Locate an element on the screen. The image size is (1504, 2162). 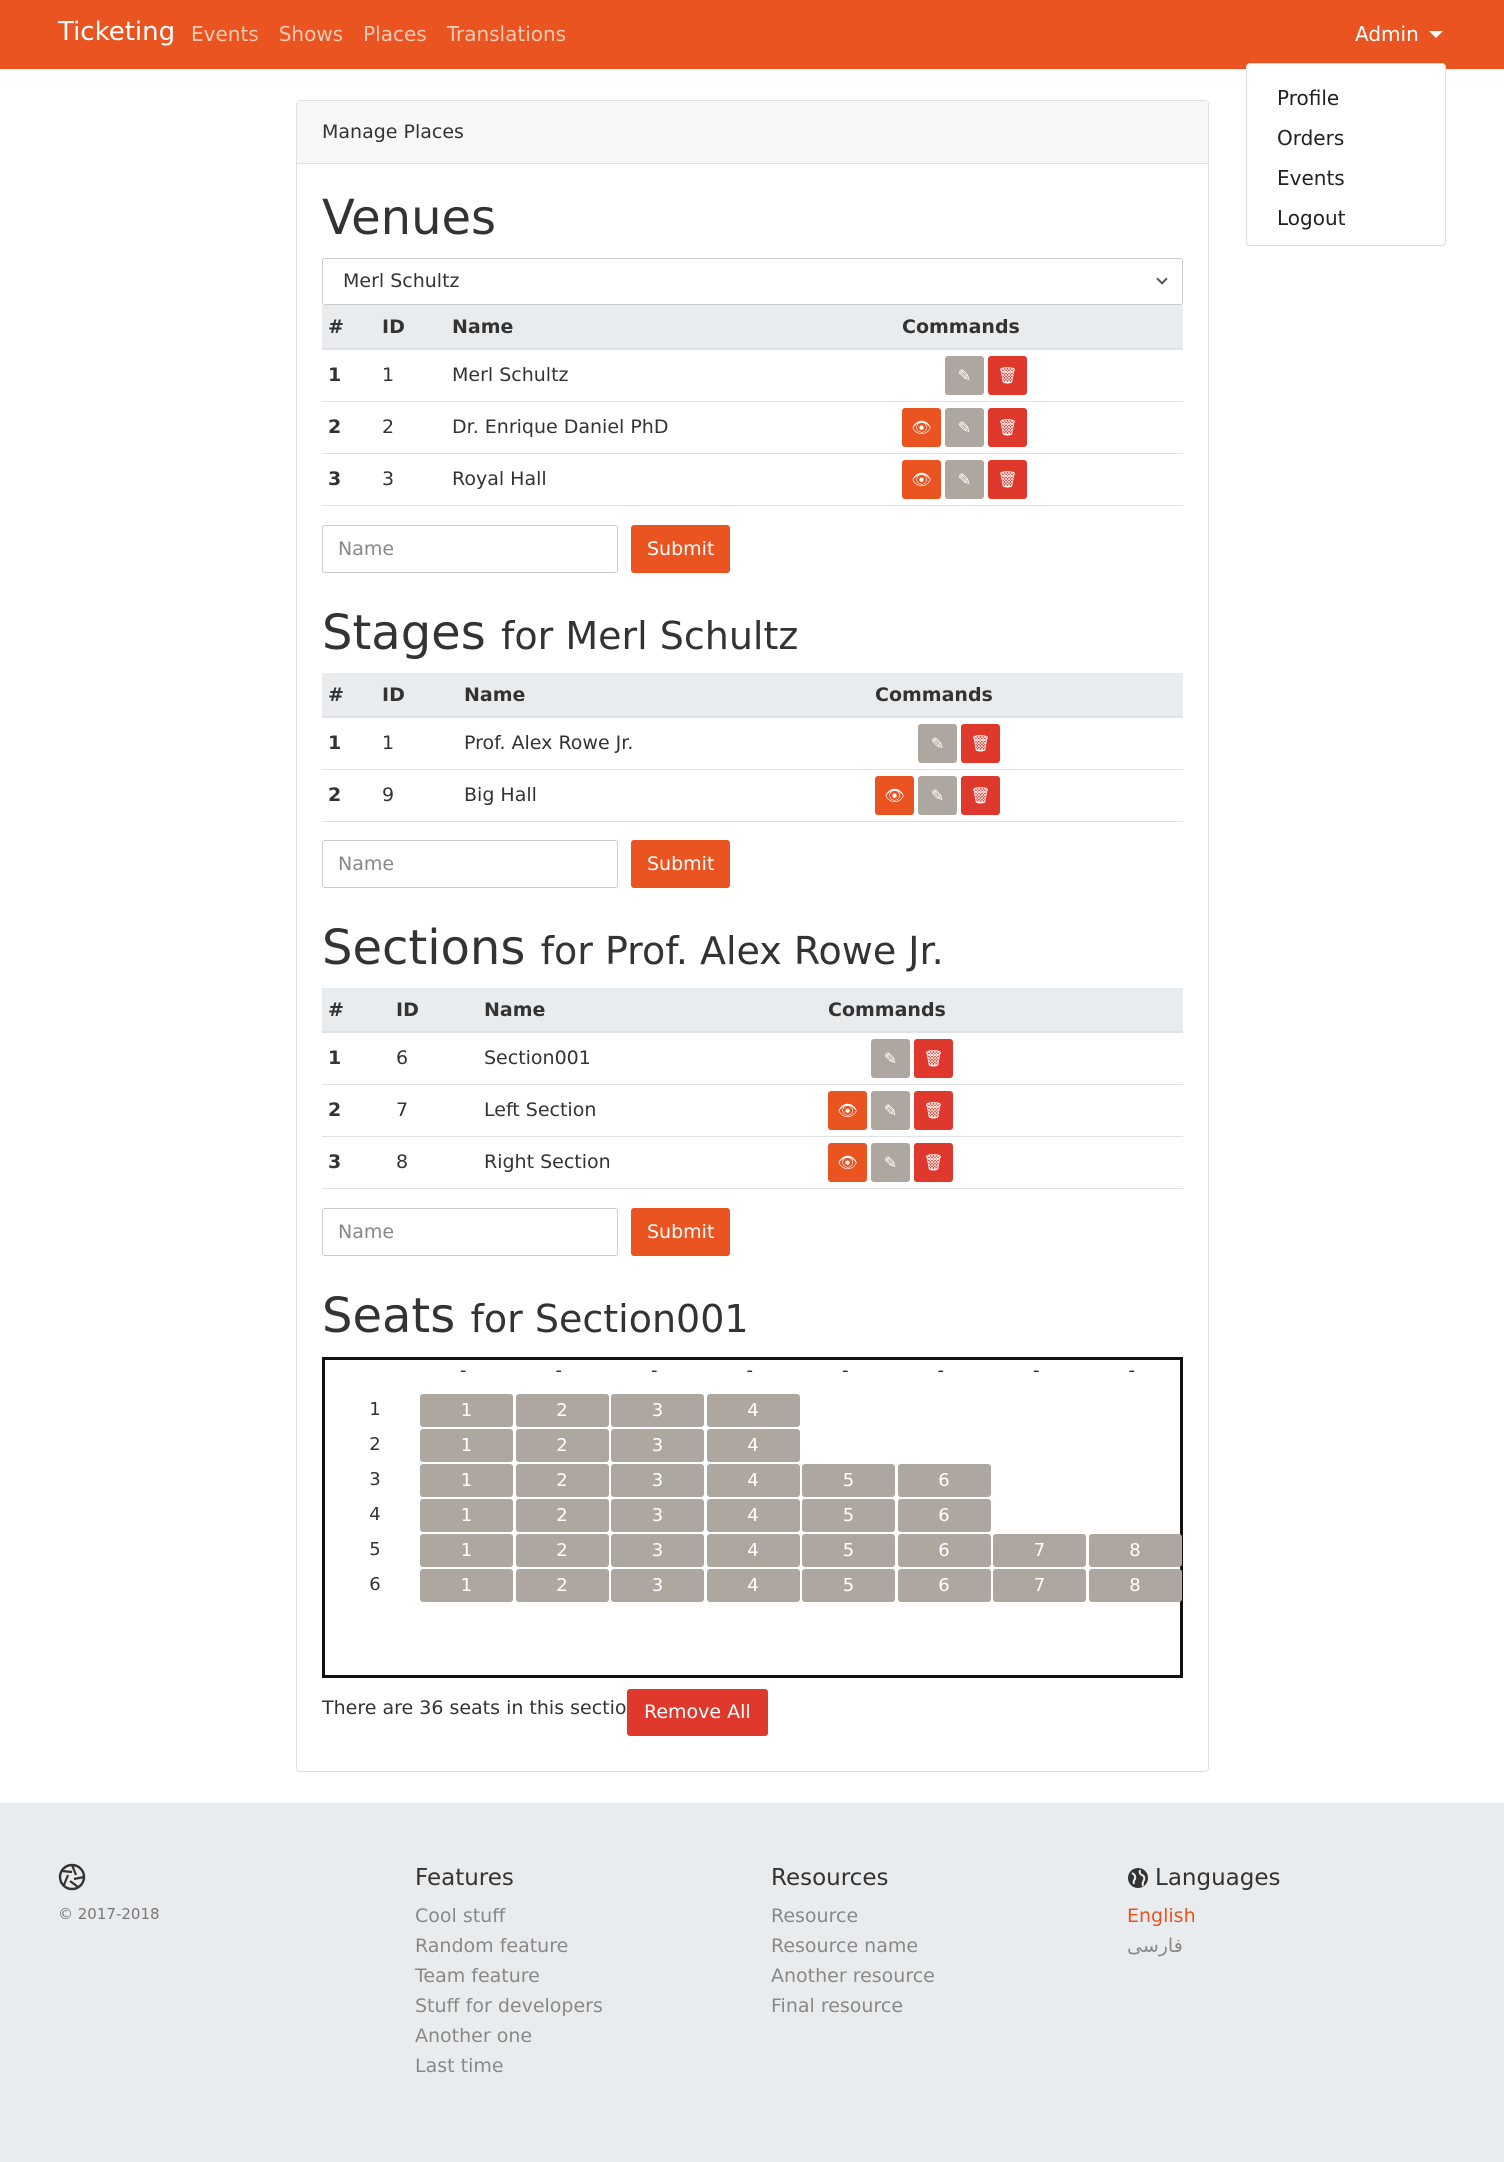
footer-link: Another resource is located at coordinates (853, 1976).